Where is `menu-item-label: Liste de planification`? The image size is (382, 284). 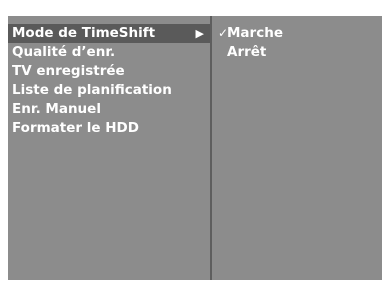
menu-item-label: Liste de planification is located at coordinates (92, 90).